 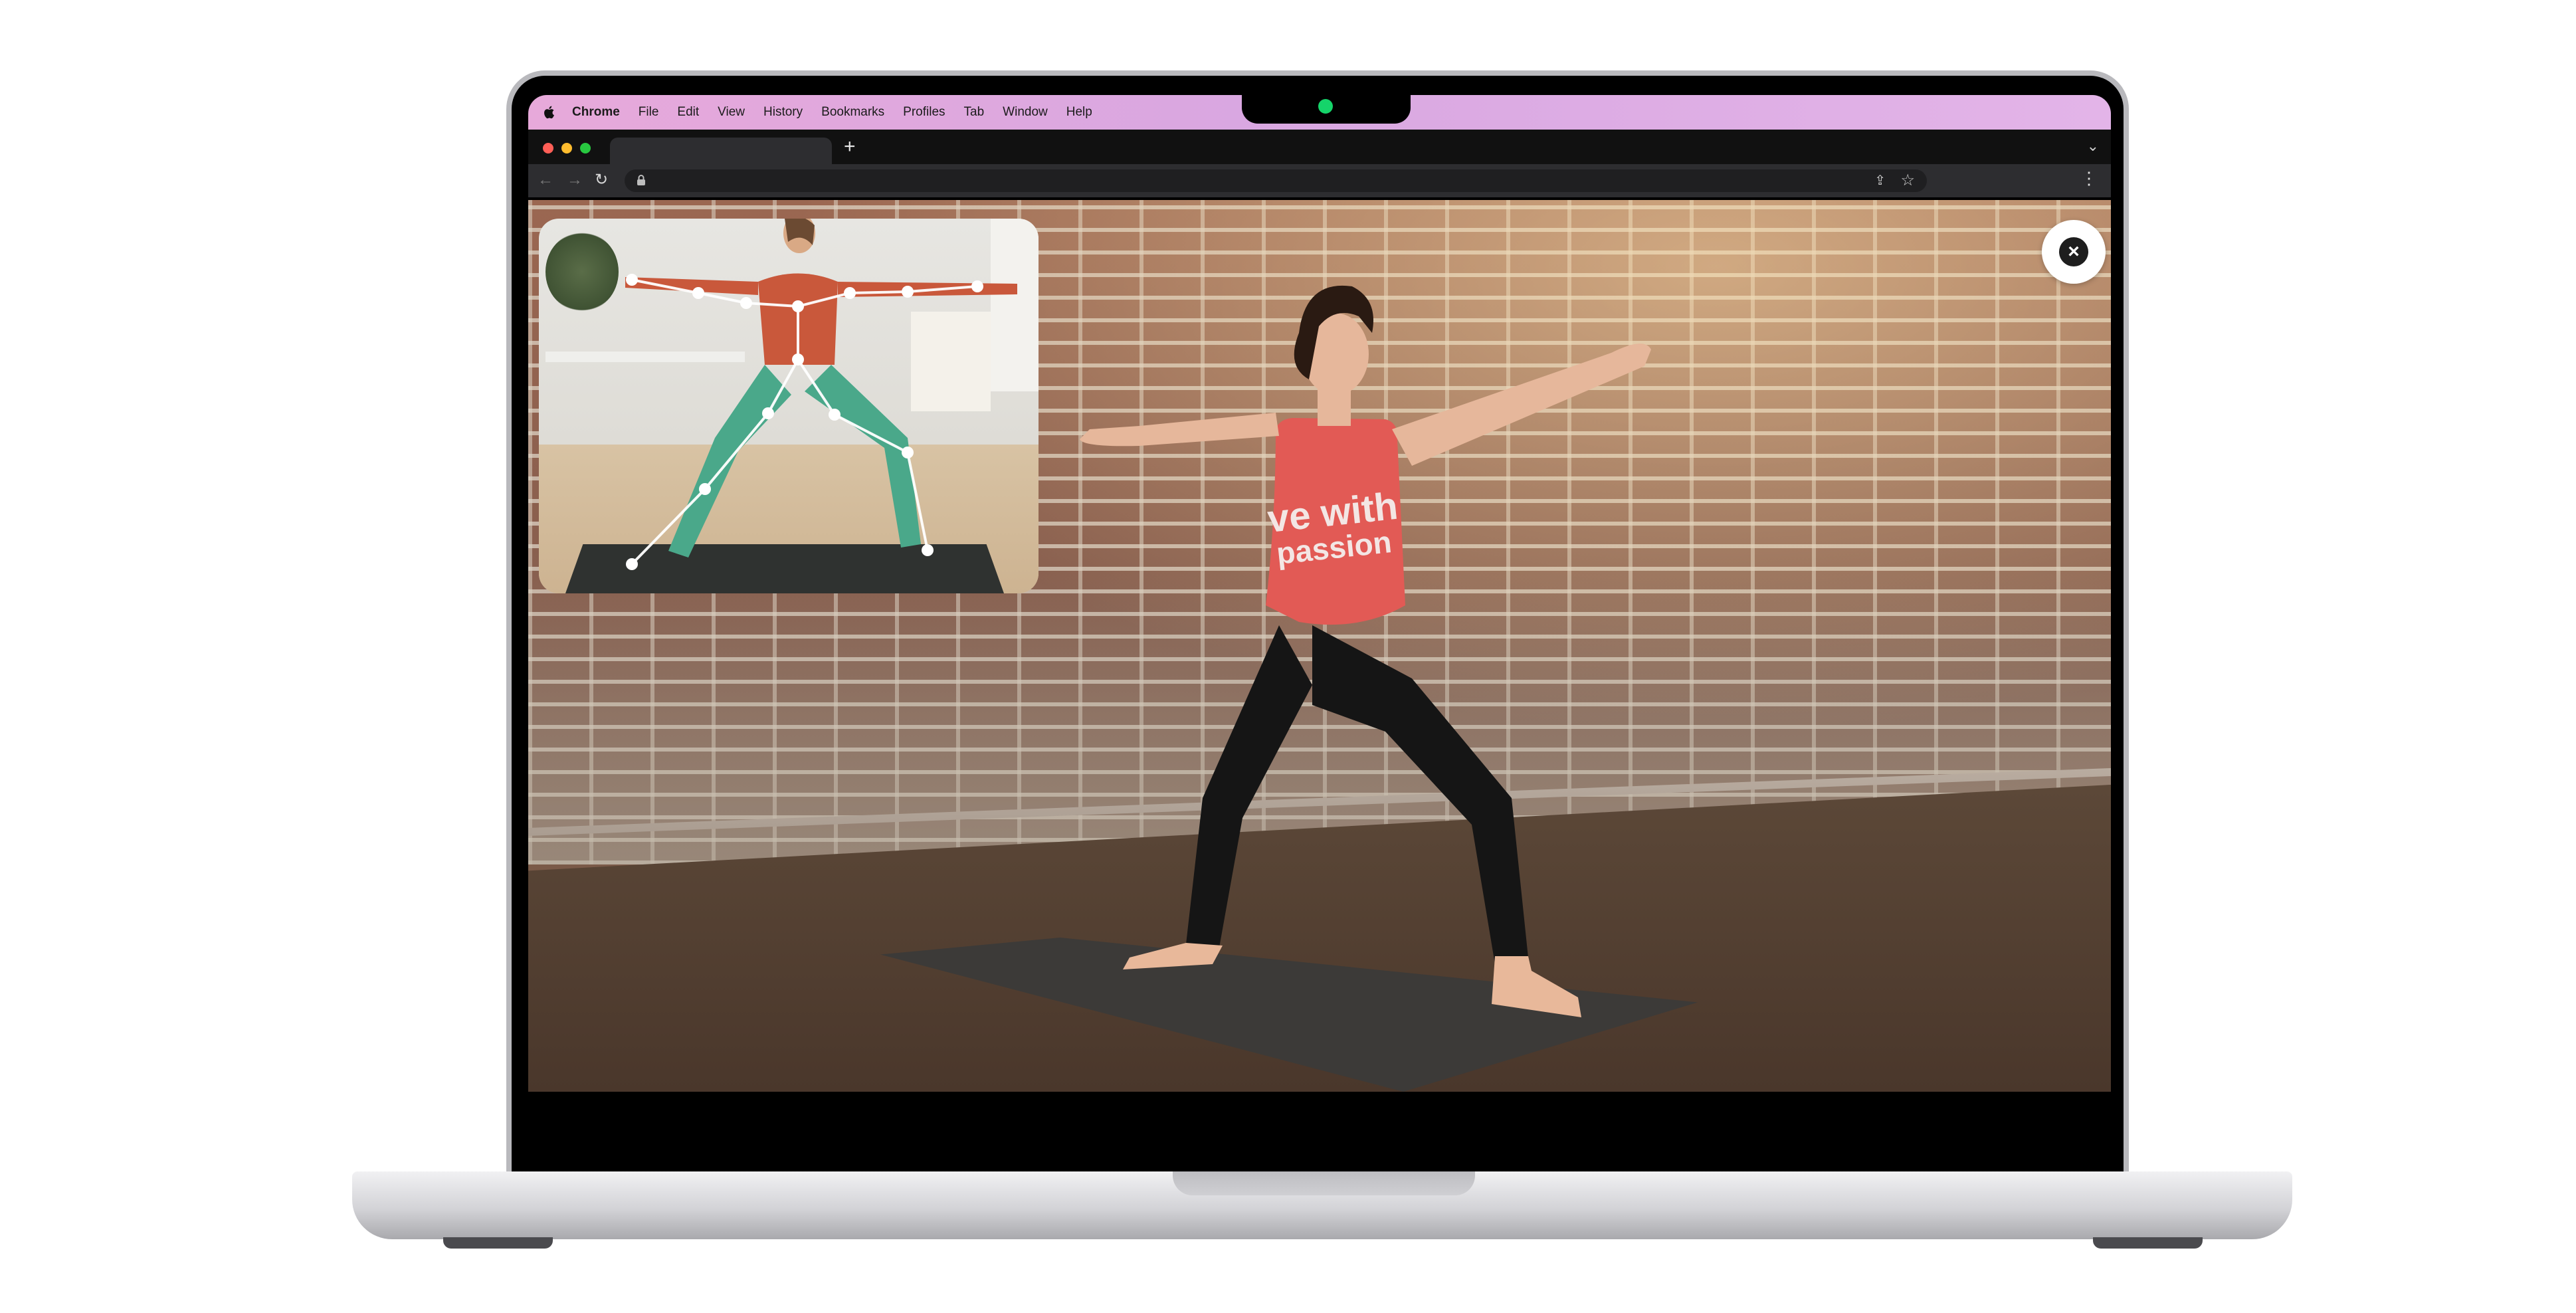 I want to click on laptop-base-notch, so click(x=1324, y=1183).